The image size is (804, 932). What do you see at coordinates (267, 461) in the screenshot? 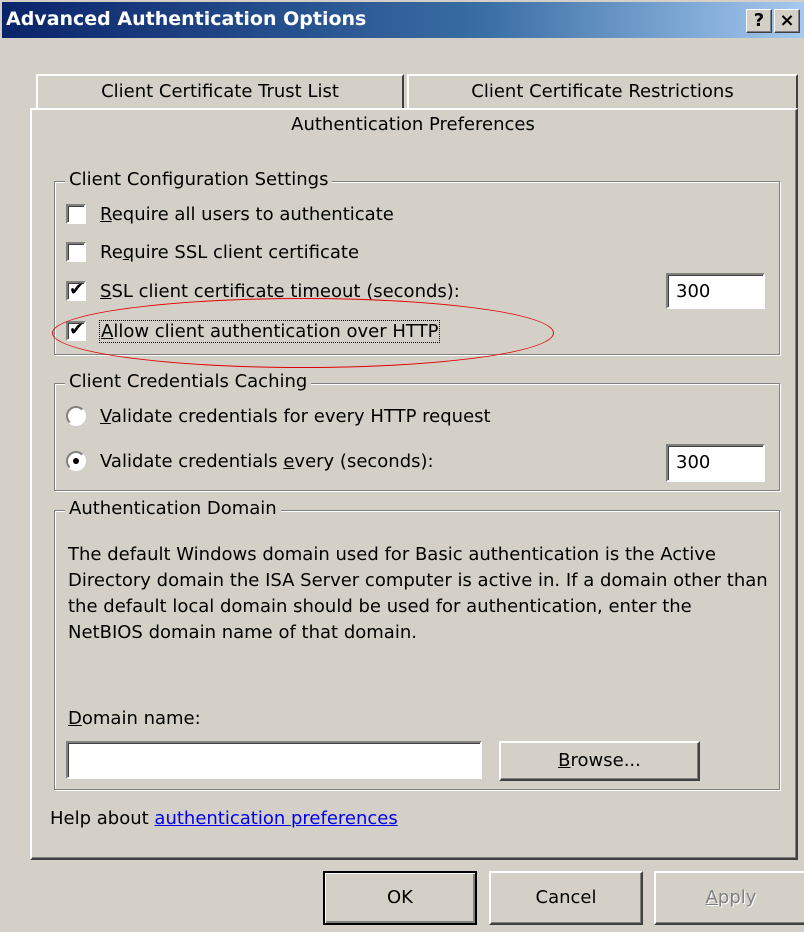
I see `radio-label: Validate credentials every (seconds):` at bounding box center [267, 461].